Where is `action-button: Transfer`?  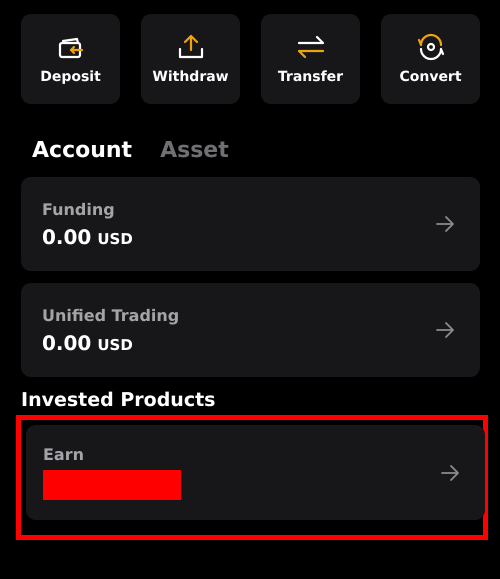
action-button: Transfer is located at coordinates (310, 59).